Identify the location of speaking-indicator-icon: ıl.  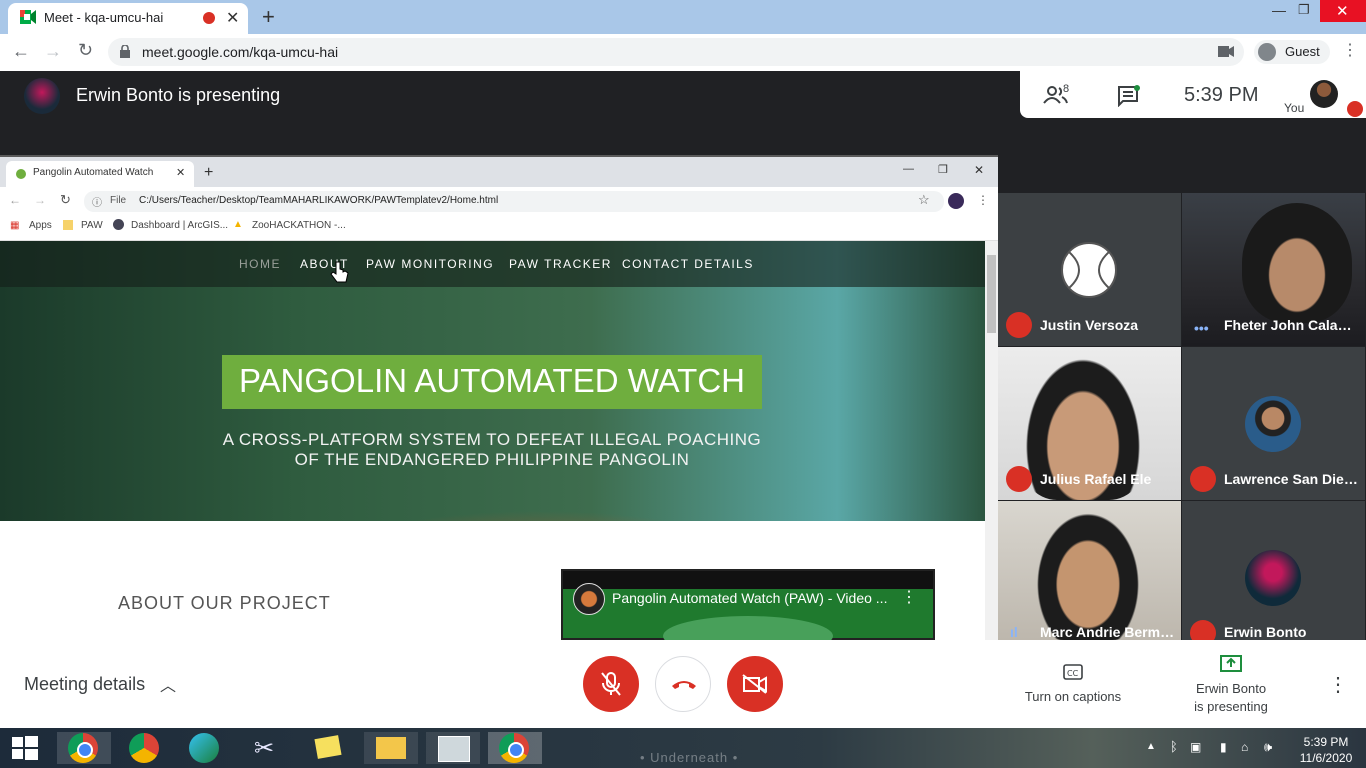
(1014, 632).